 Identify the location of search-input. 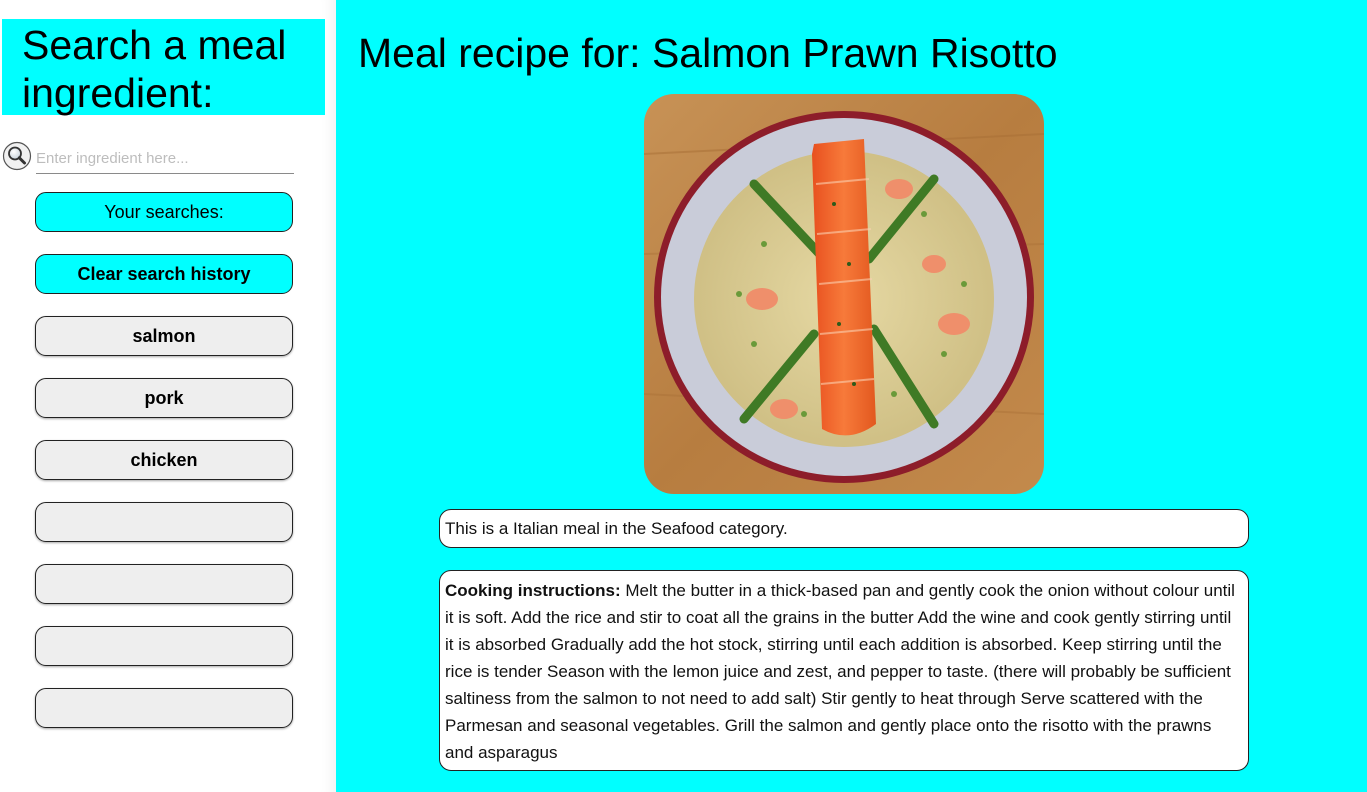
(165, 158).